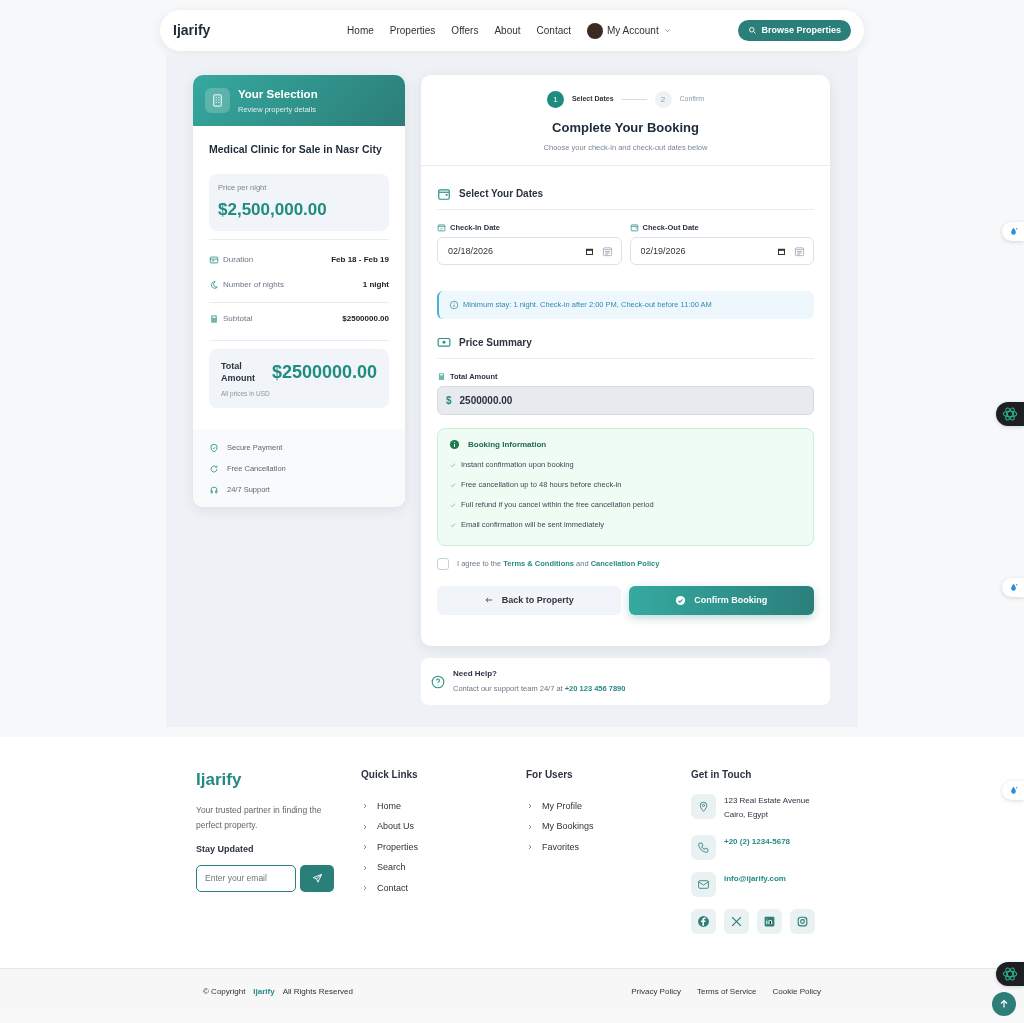 This screenshot has width=1024, height=1023. I want to click on address-line: Cairo, Egypt, so click(747, 815).